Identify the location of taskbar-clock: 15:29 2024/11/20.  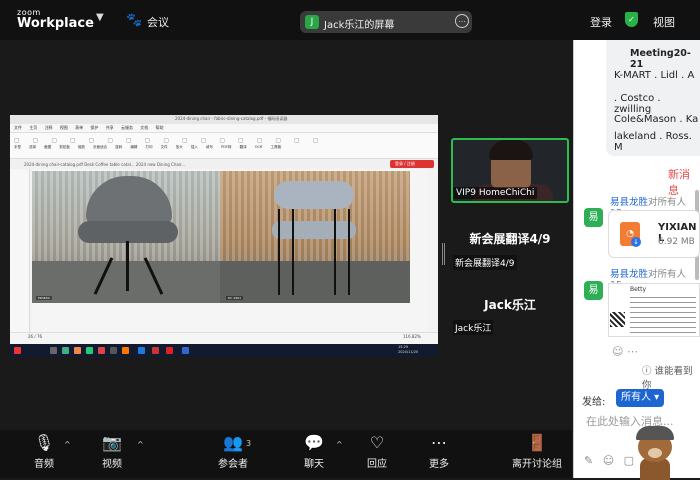
(408, 349).